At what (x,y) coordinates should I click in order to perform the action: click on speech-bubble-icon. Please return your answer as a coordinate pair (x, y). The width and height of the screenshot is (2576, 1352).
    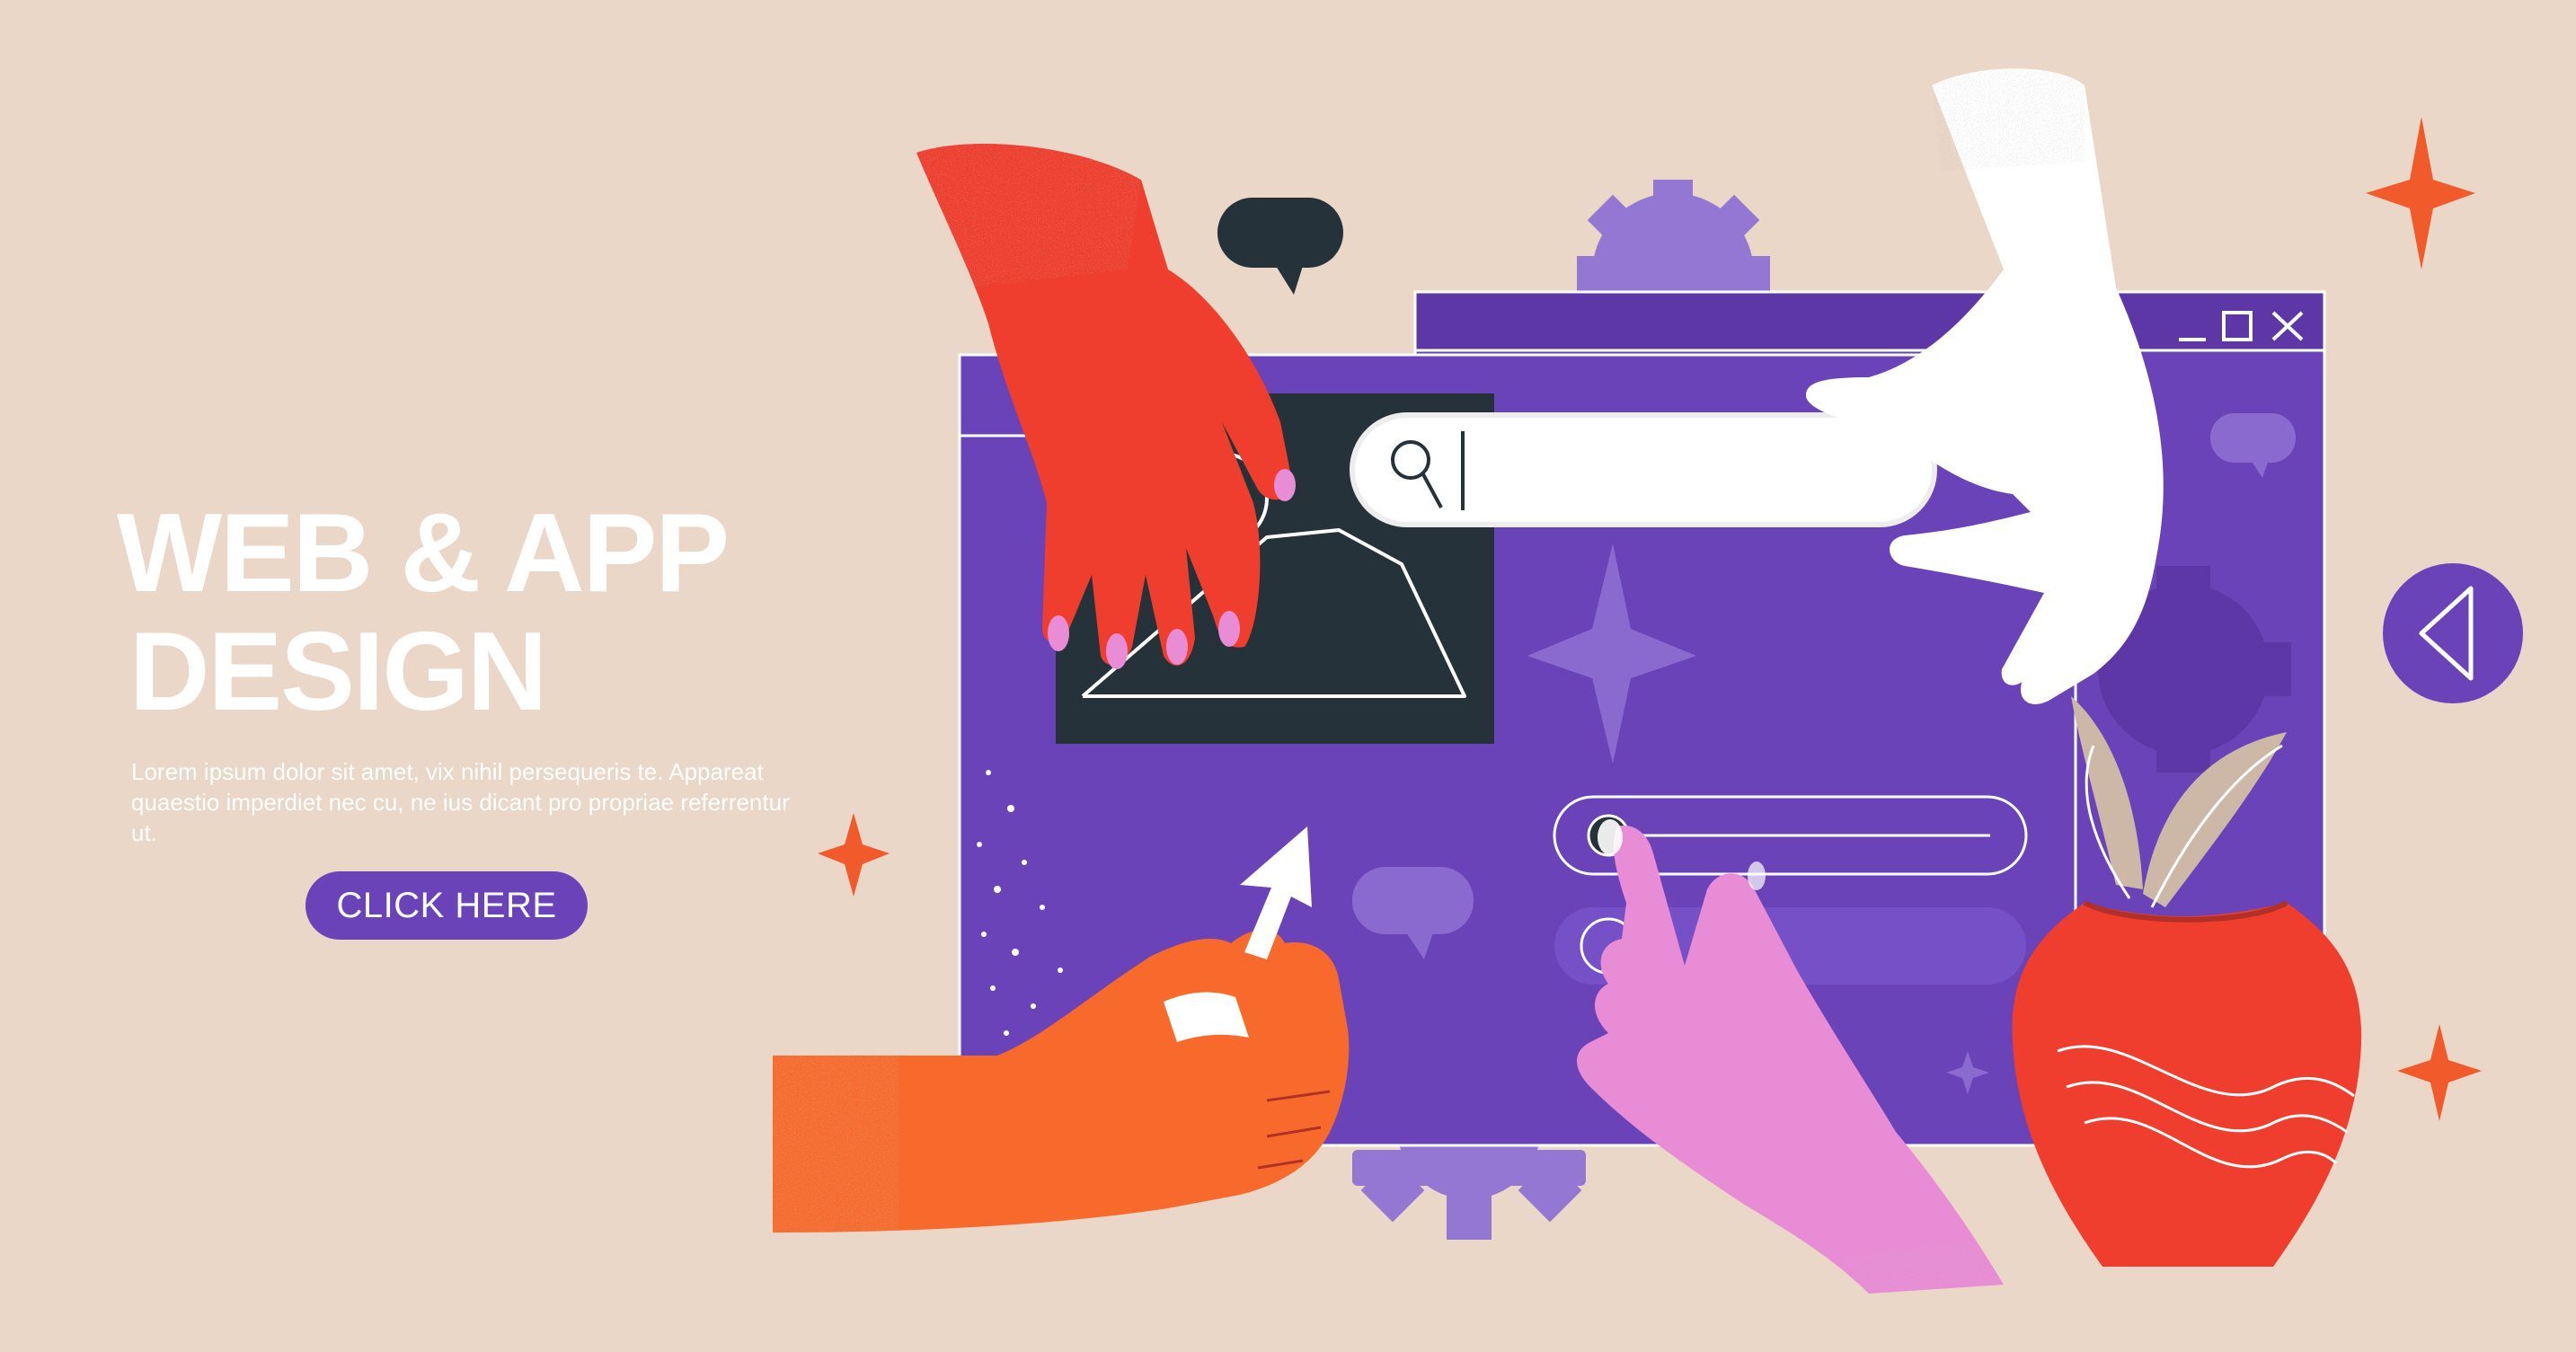
    Looking at the image, I should click on (1280, 246).